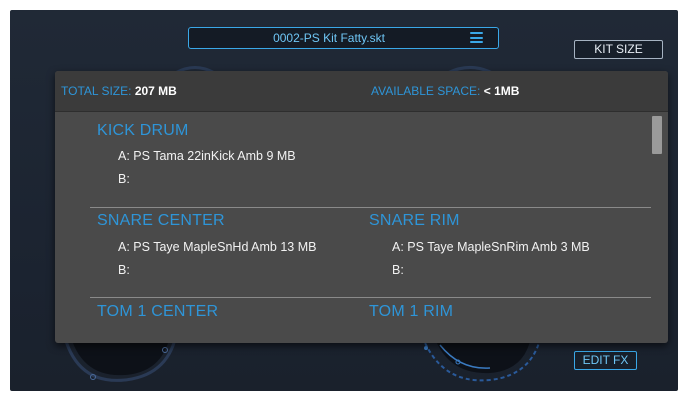 This screenshot has height=401, width=688. I want to click on snare-rim-slot-a: A: PS Taye MapleSnRim Amb 3 MB, so click(491, 247).